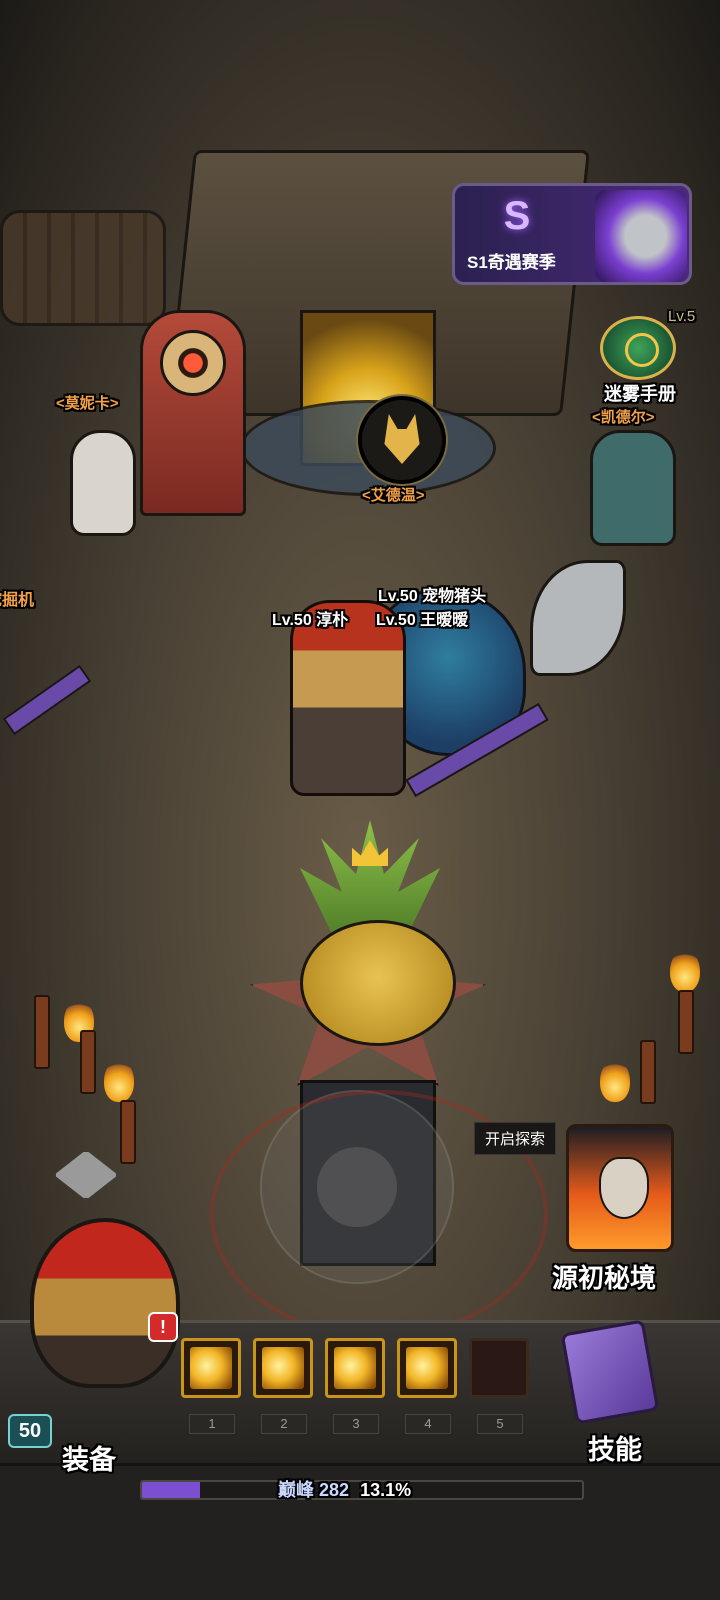 This screenshot has height=1600, width=720. Describe the element at coordinates (620, 1188) in the screenshot. I see `demon-skull-gate-icon` at that location.